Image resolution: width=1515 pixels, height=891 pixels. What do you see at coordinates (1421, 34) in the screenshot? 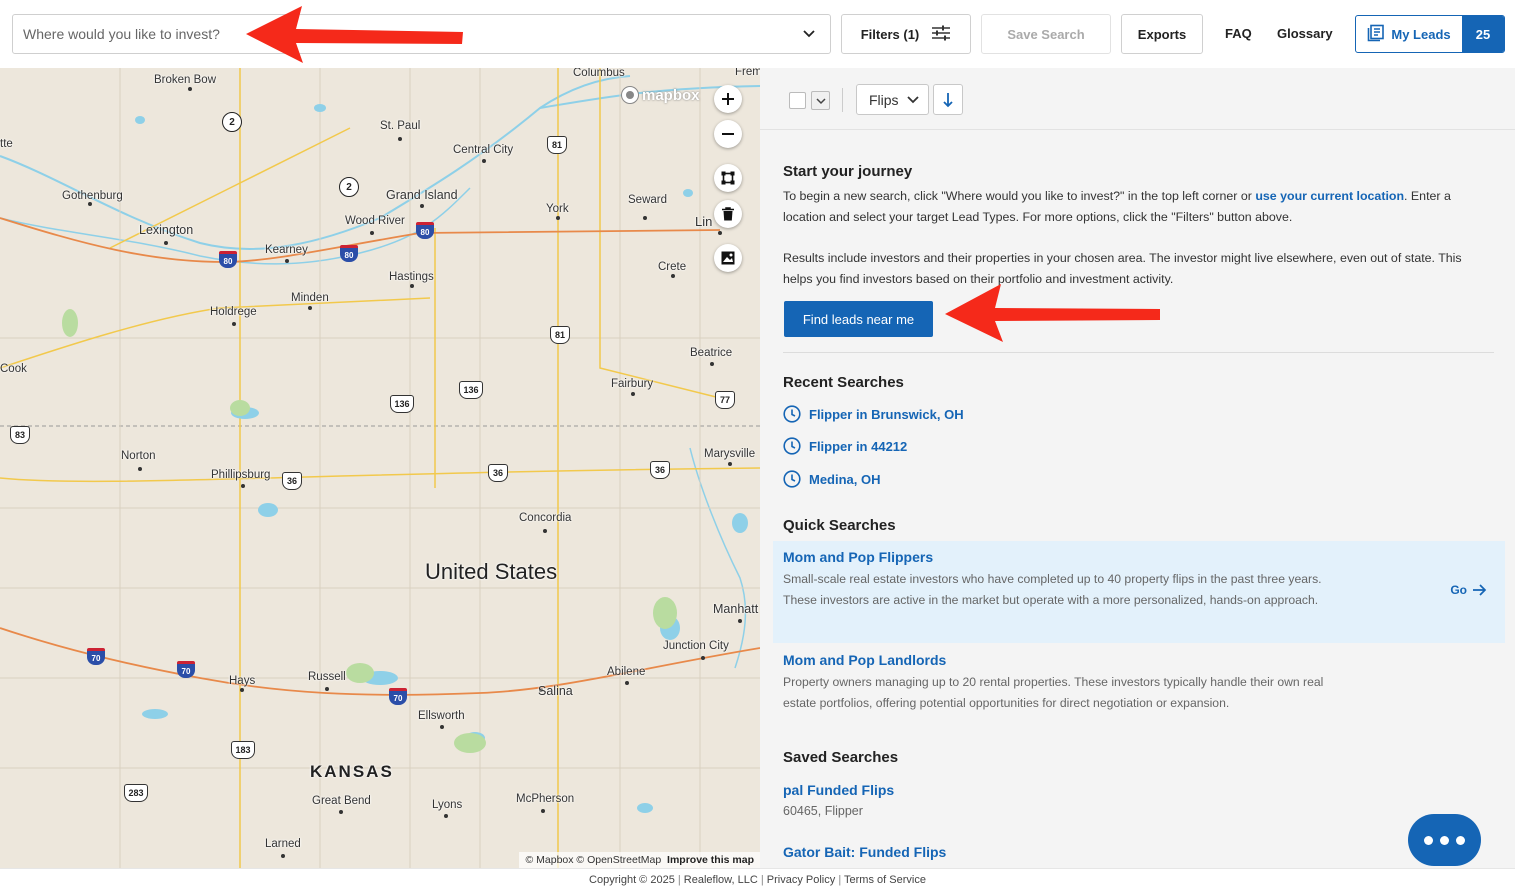
I see `my-leads-label: My Leads` at bounding box center [1421, 34].